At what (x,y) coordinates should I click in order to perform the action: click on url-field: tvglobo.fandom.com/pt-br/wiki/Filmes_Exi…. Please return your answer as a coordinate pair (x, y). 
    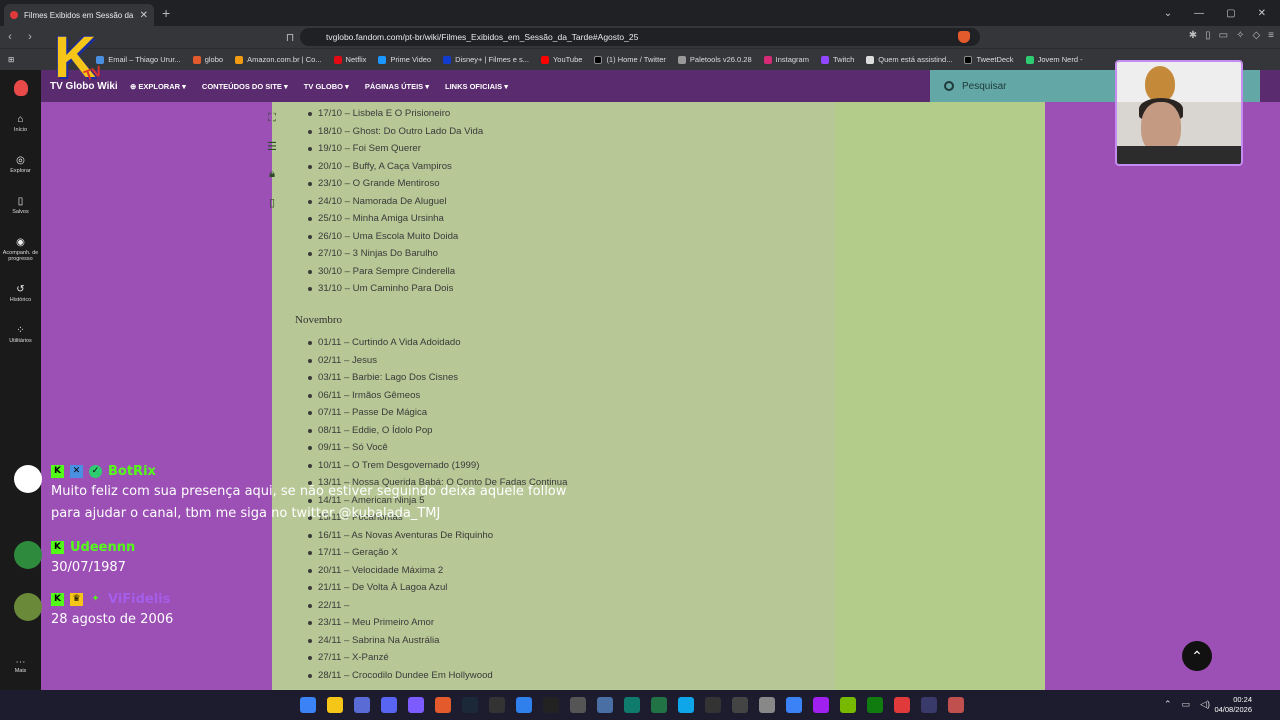
    Looking at the image, I should click on (640, 37).